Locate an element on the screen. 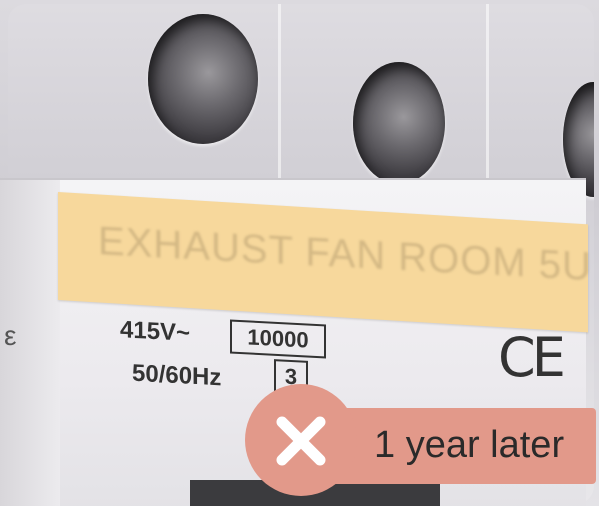 Image resolution: width=599 pixels, height=506 pixels. rating-box: 10000 is located at coordinates (278, 339).